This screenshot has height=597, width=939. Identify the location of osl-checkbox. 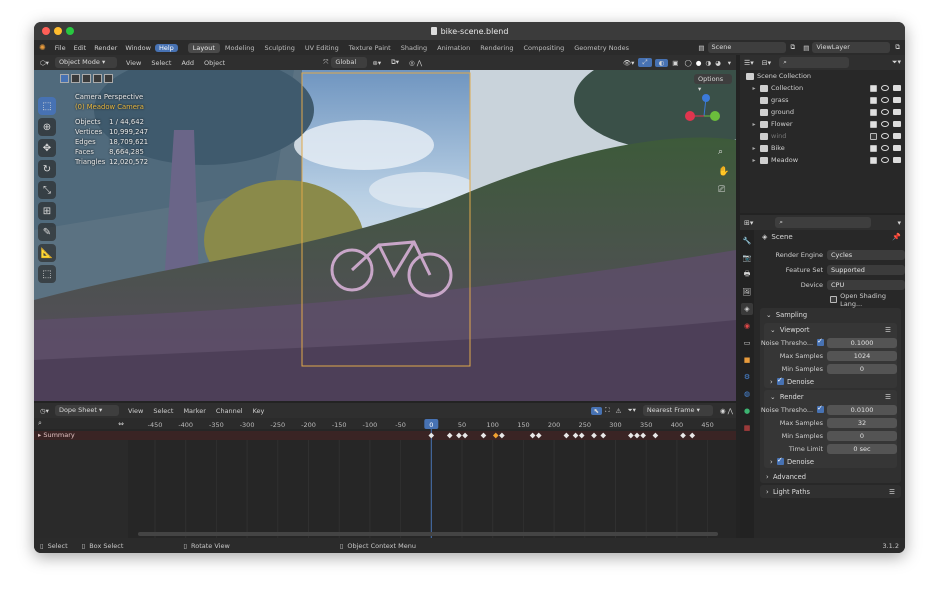
(834, 299).